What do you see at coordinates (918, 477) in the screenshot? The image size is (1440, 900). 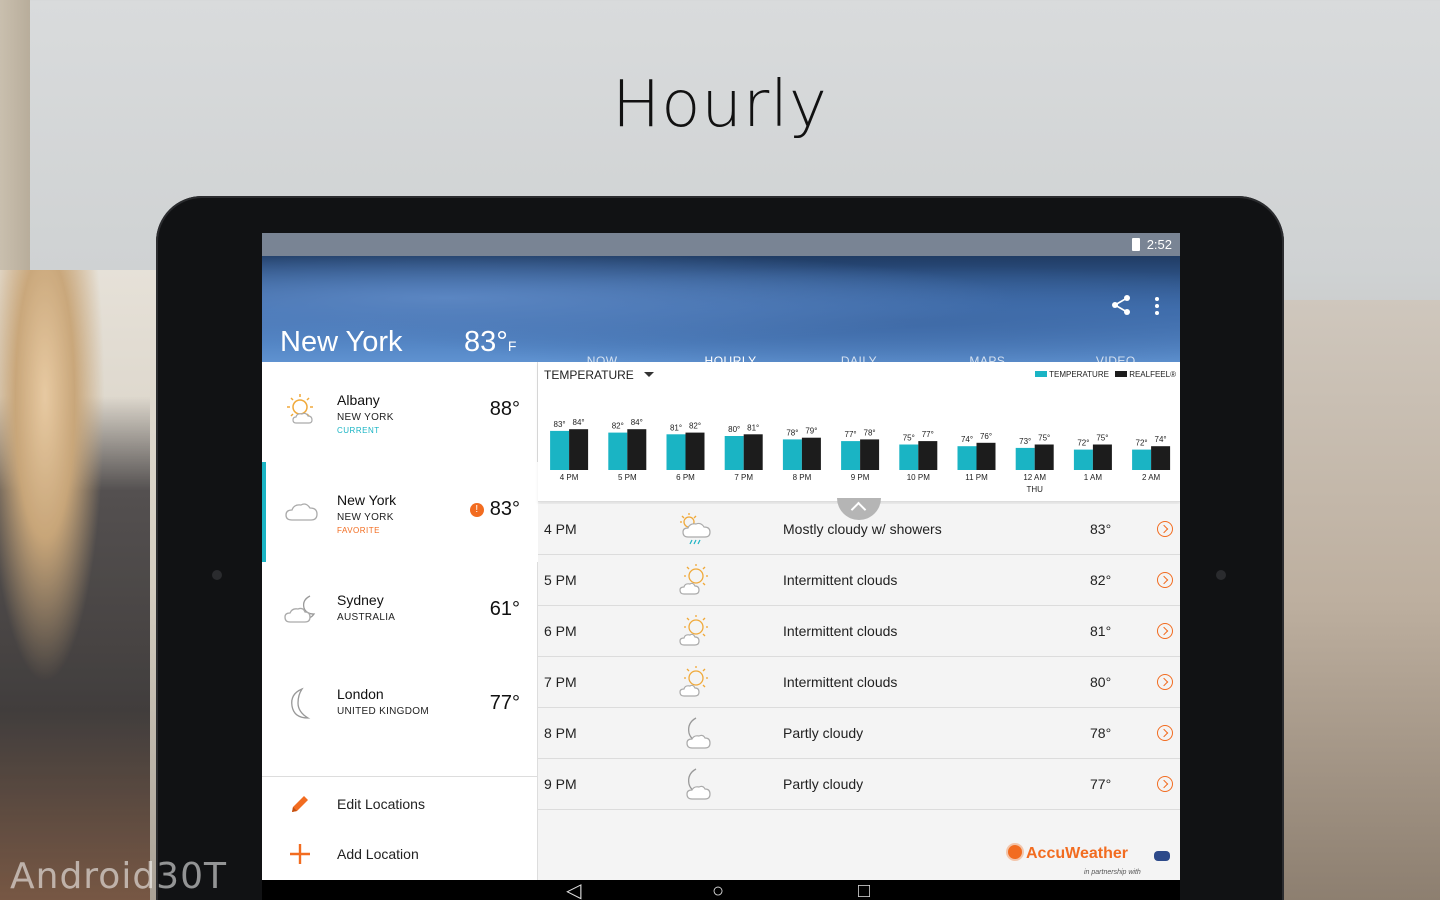 I see `chart-tick-label: 10 PM` at bounding box center [918, 477].